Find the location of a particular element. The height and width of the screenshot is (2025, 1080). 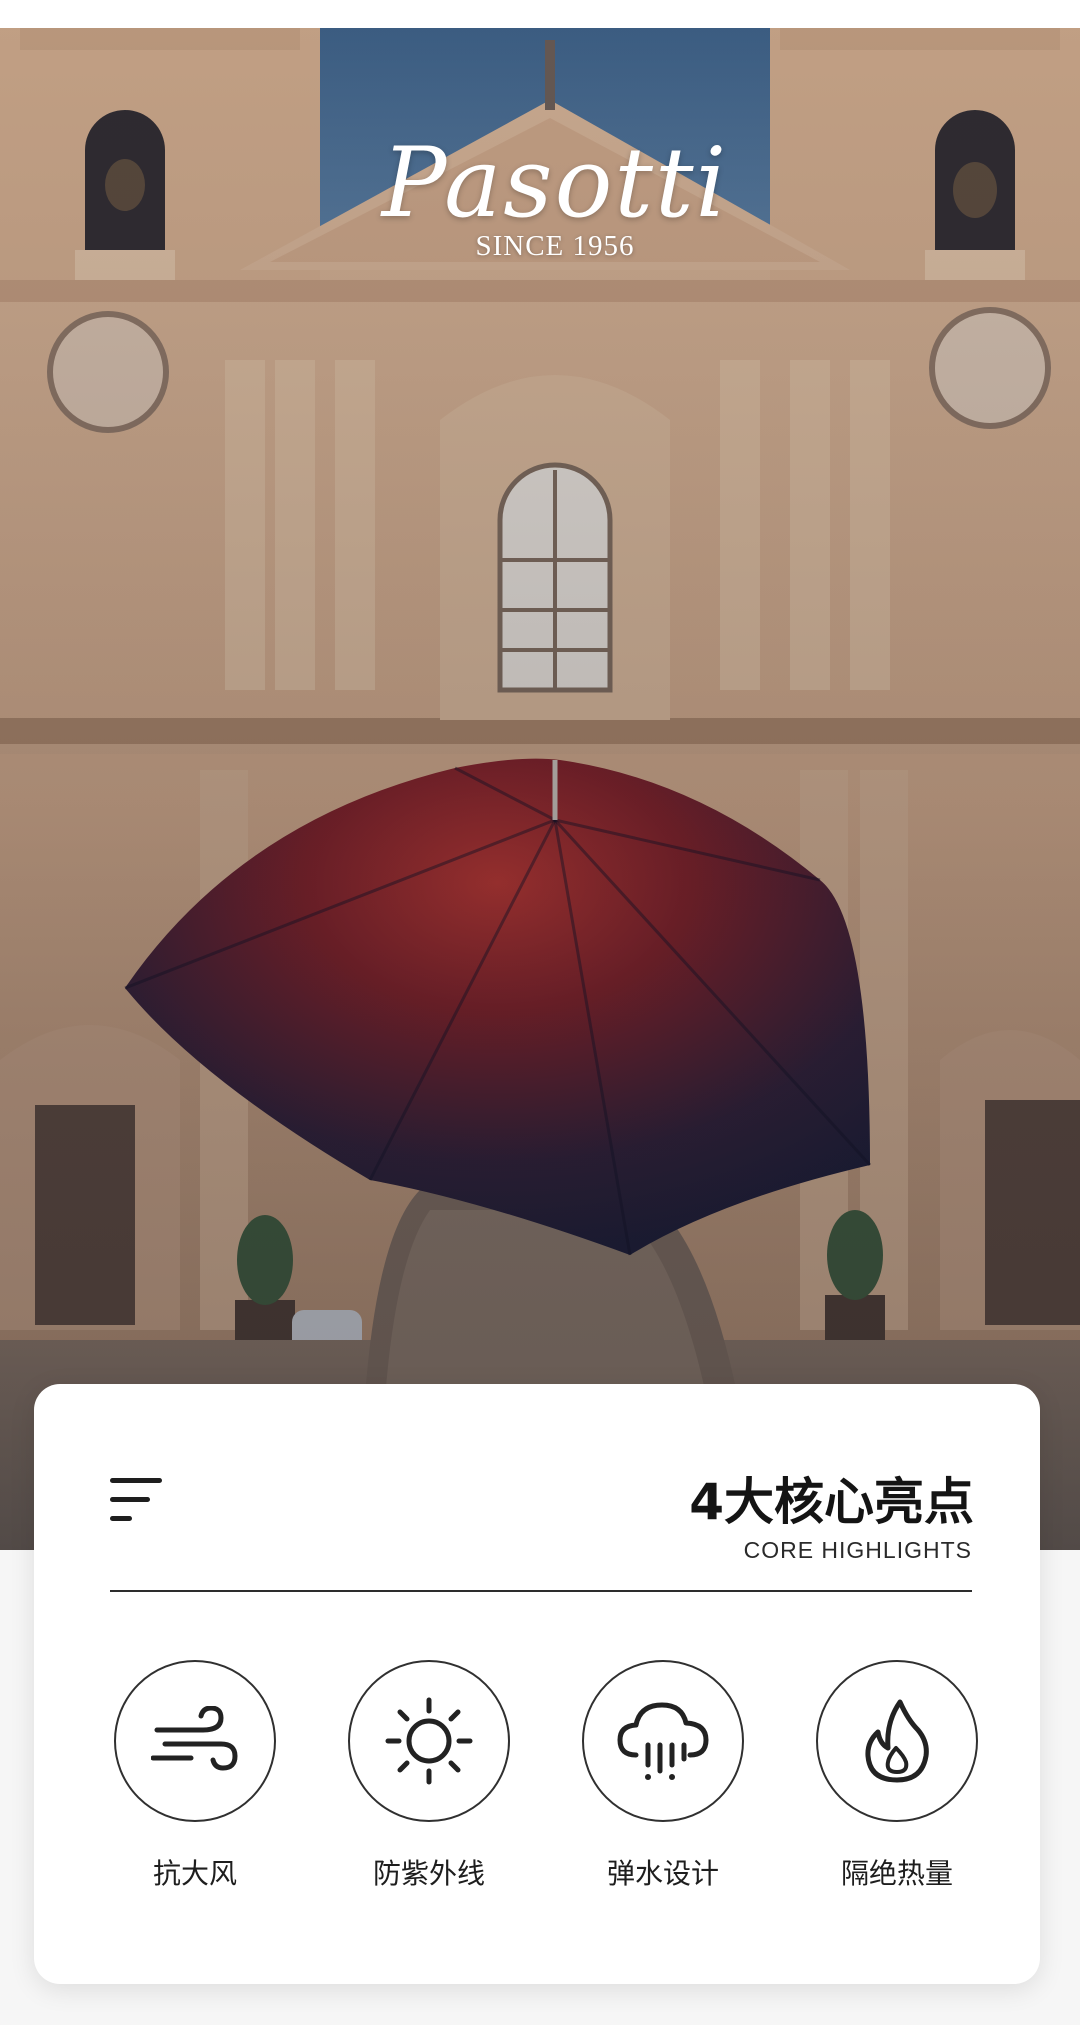

rain-cloud-icon is located at coordinates (663, 1741).